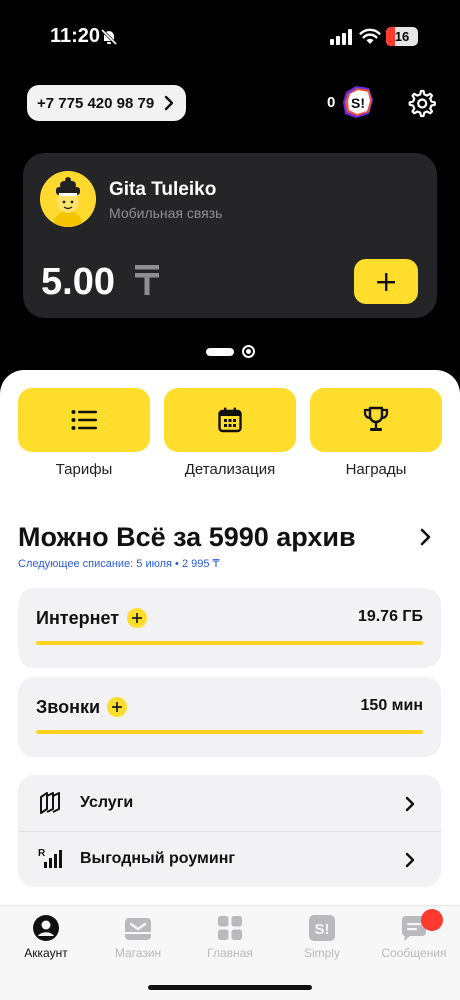 The width and height of the screenshot is (460, 1000). I want to click on account-type: Мобильная связь, so click(166, 213).